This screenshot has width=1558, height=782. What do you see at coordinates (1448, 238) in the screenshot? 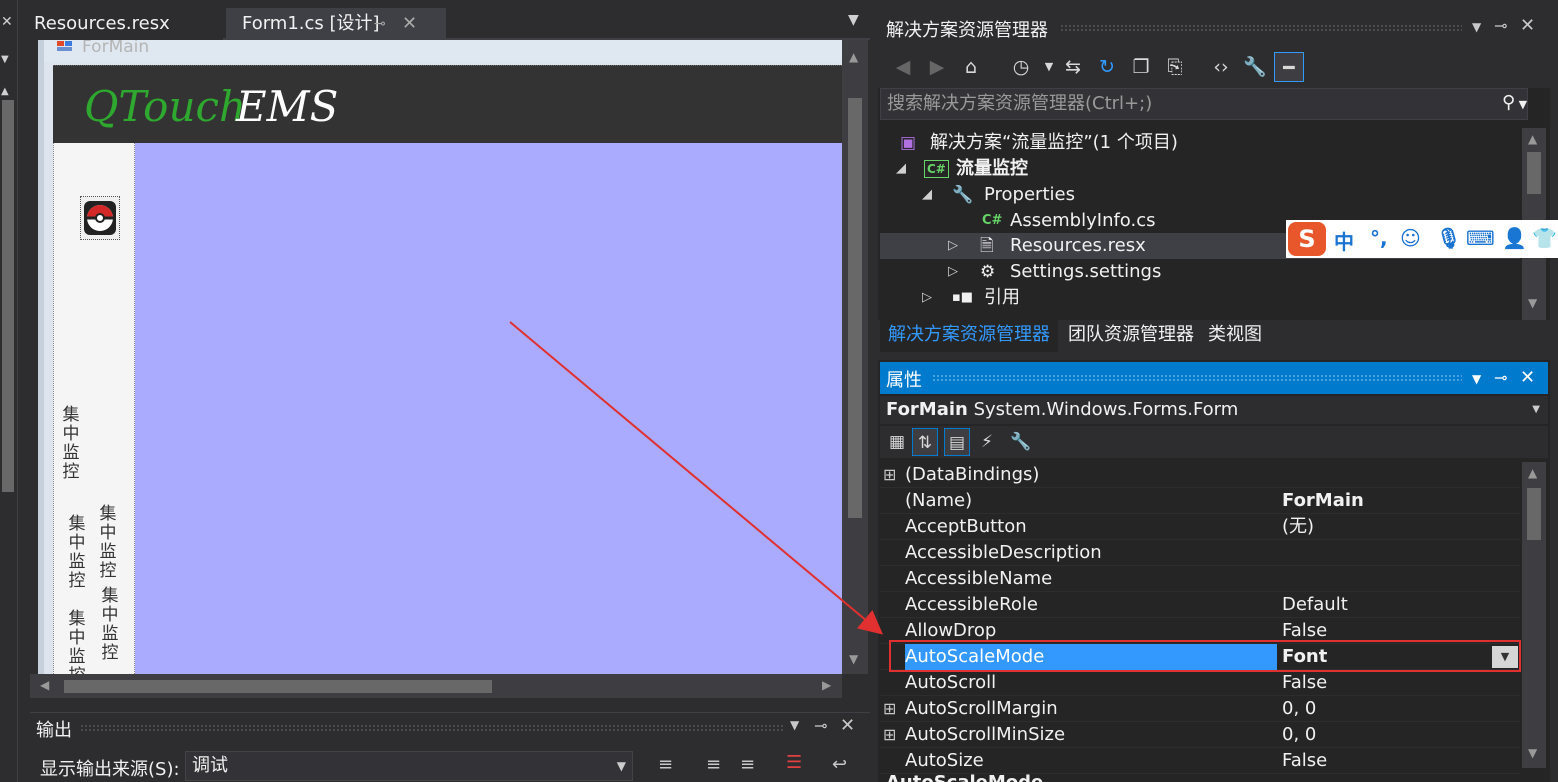
I see `microphone-icon: 🎙` at bounding box center [1448, 238].